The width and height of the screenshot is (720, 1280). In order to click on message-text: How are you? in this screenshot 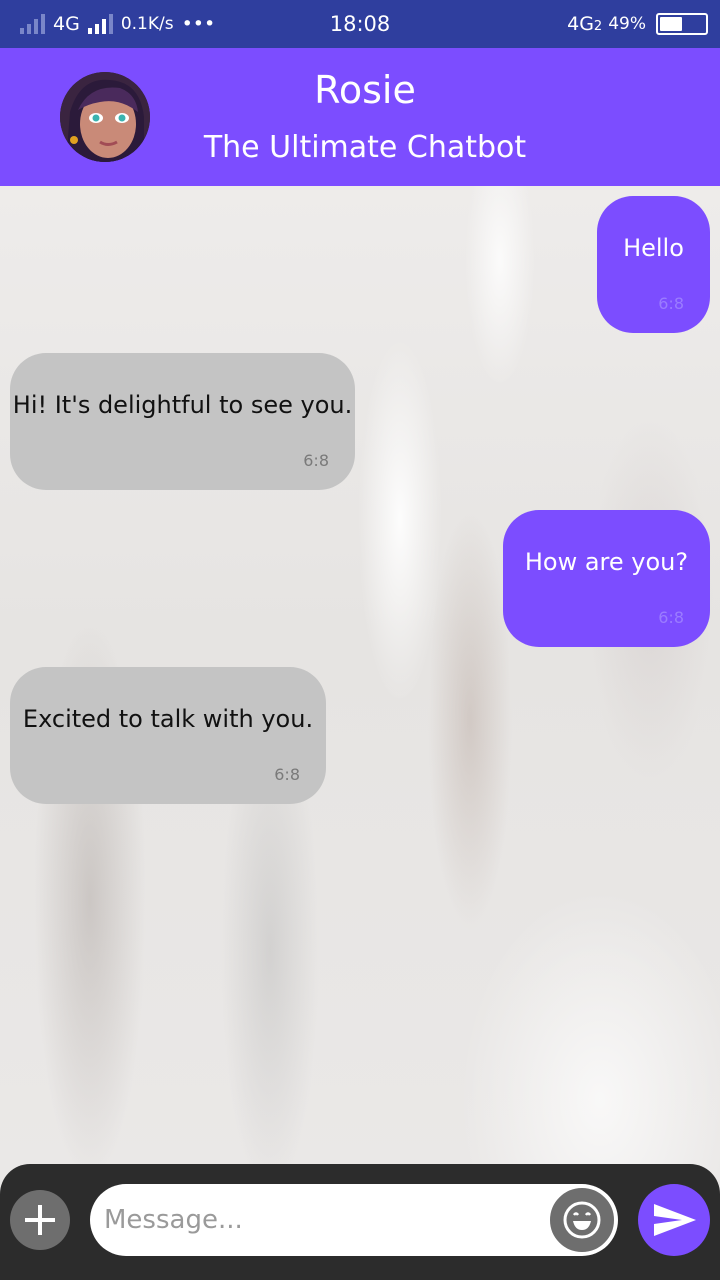, I will do `click(606, 562)`.